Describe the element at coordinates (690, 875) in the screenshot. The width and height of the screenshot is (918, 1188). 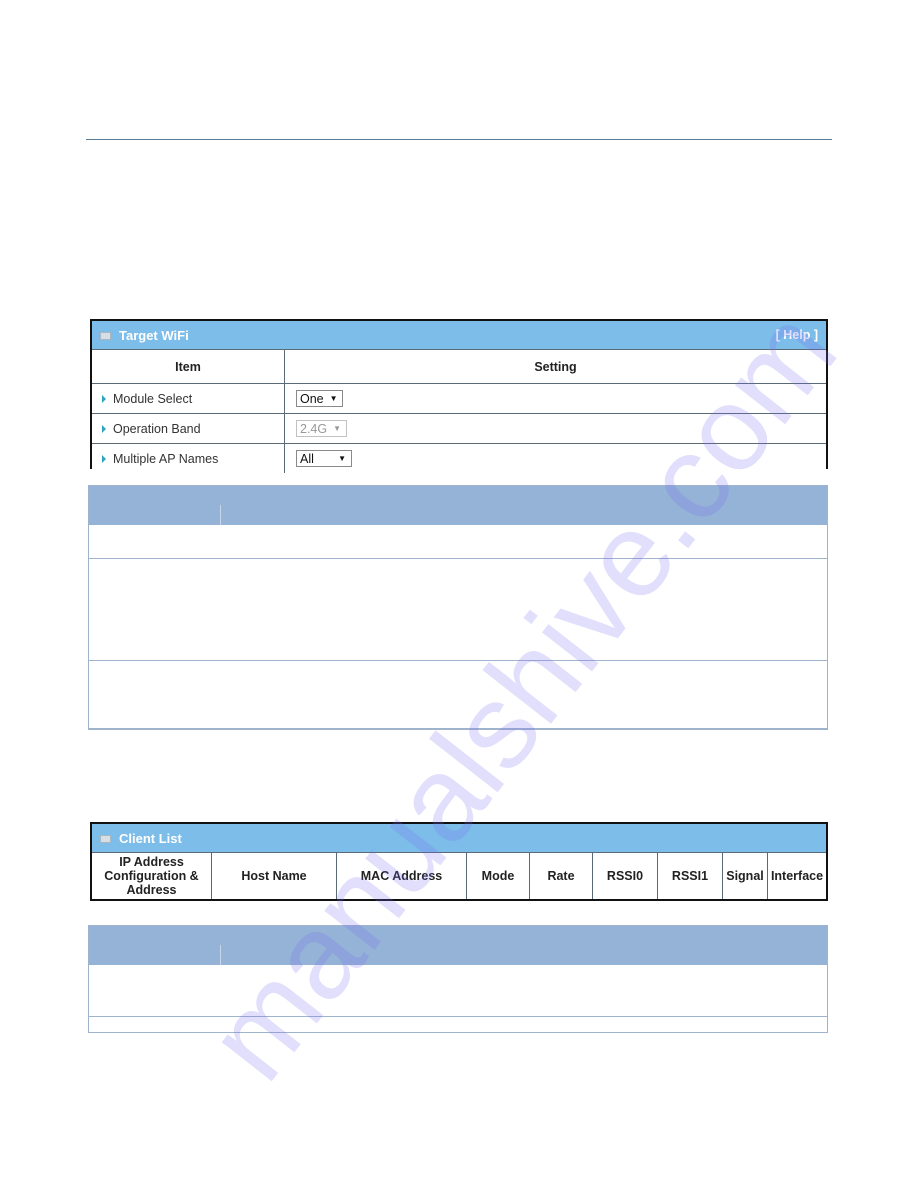
I see `column-header-rssi1: RSSI1` at that location.